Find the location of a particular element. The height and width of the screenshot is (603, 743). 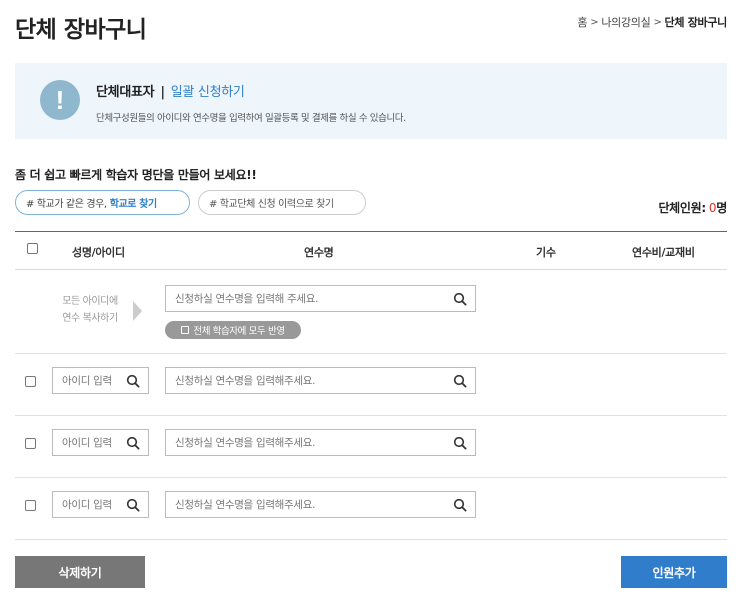

copy-icon is located at coordinates (185, 330).